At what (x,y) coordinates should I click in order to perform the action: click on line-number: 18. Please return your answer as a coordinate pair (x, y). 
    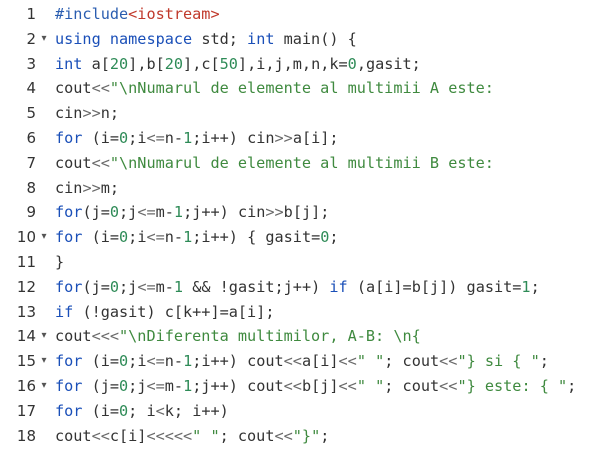
    Looking at the image, I should click on (26, 435).